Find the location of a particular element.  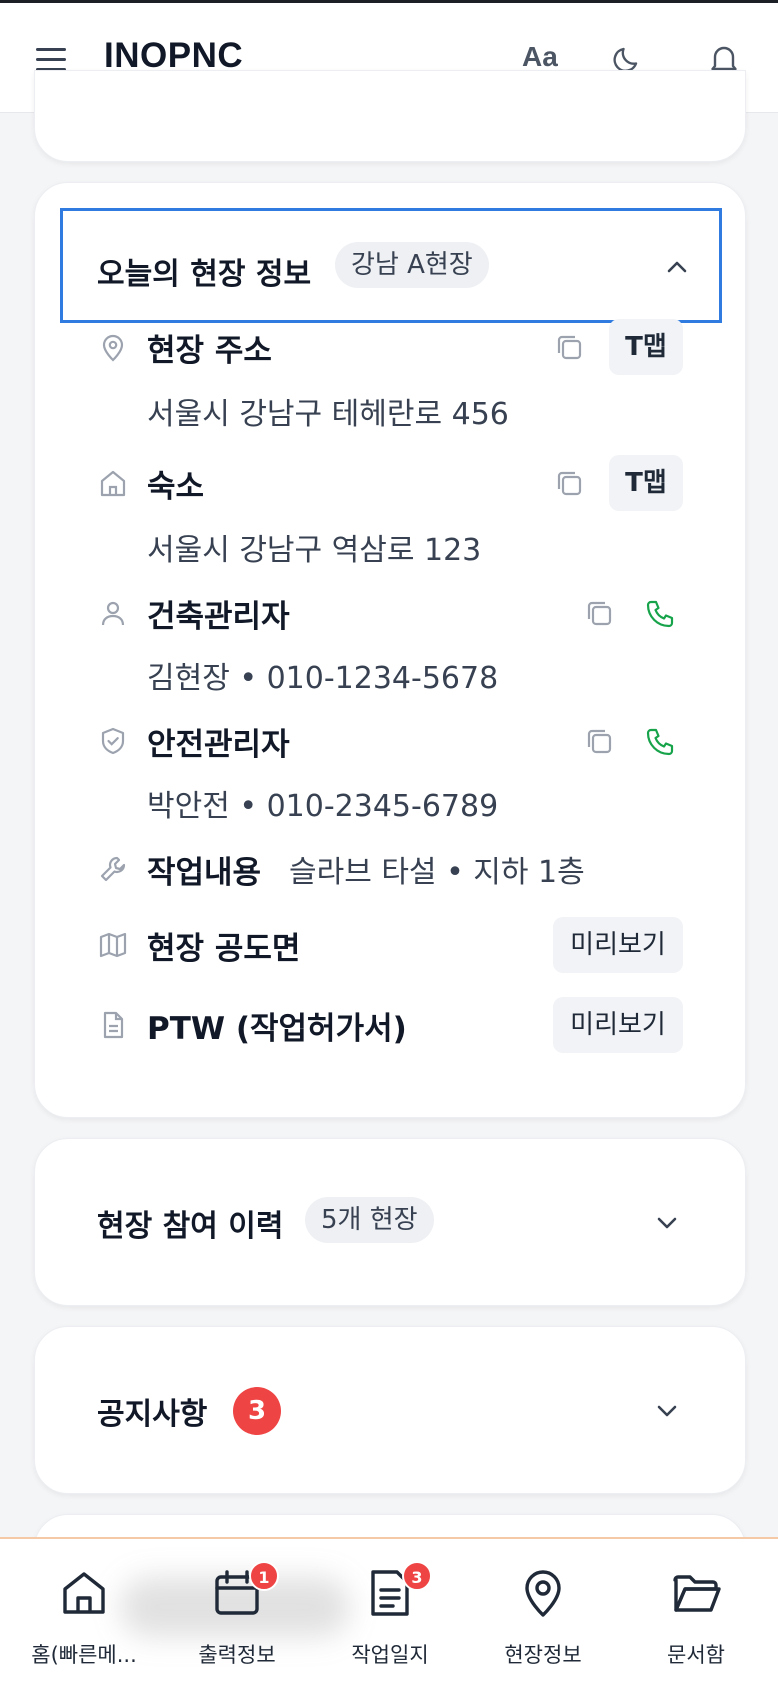

nav-output-label: 출력정보 is located at coordinates (237, 1655).